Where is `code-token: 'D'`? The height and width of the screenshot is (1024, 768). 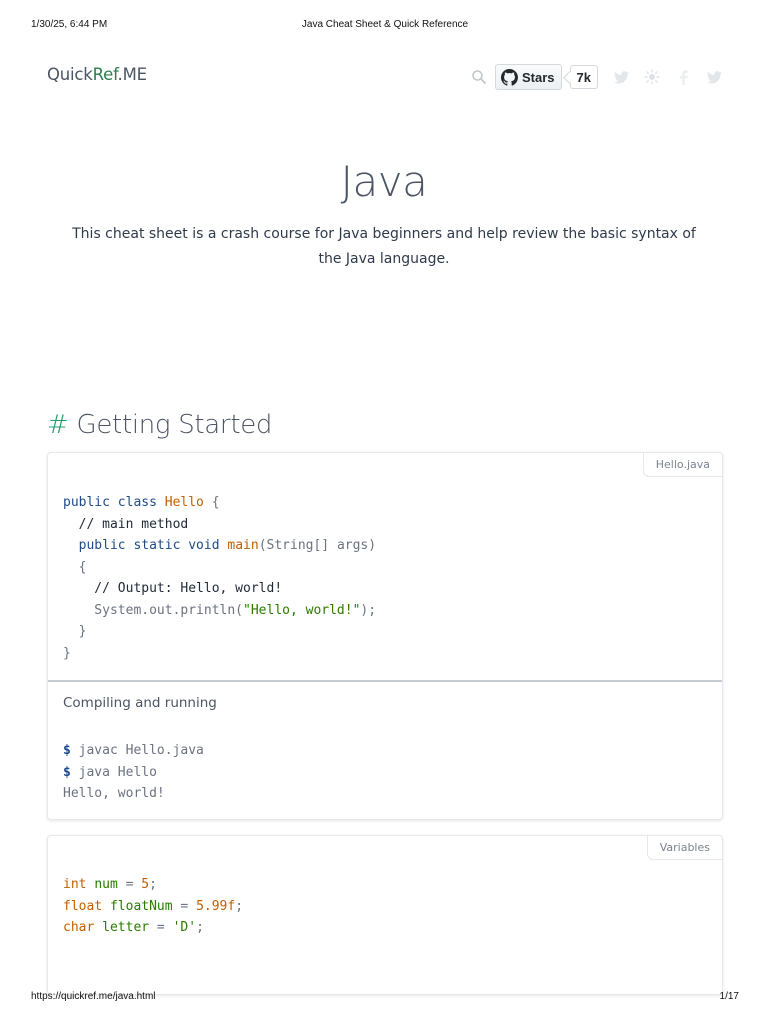 code-token: 'D' is located at coordinates (184, 927).